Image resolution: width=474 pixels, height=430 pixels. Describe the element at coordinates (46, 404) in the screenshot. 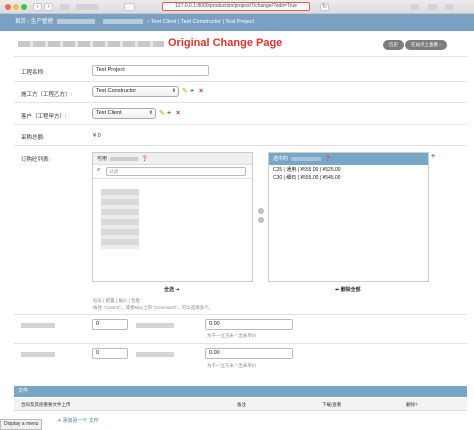

I see `col-contract-files: 合同及其他重要文件上传` at that location.